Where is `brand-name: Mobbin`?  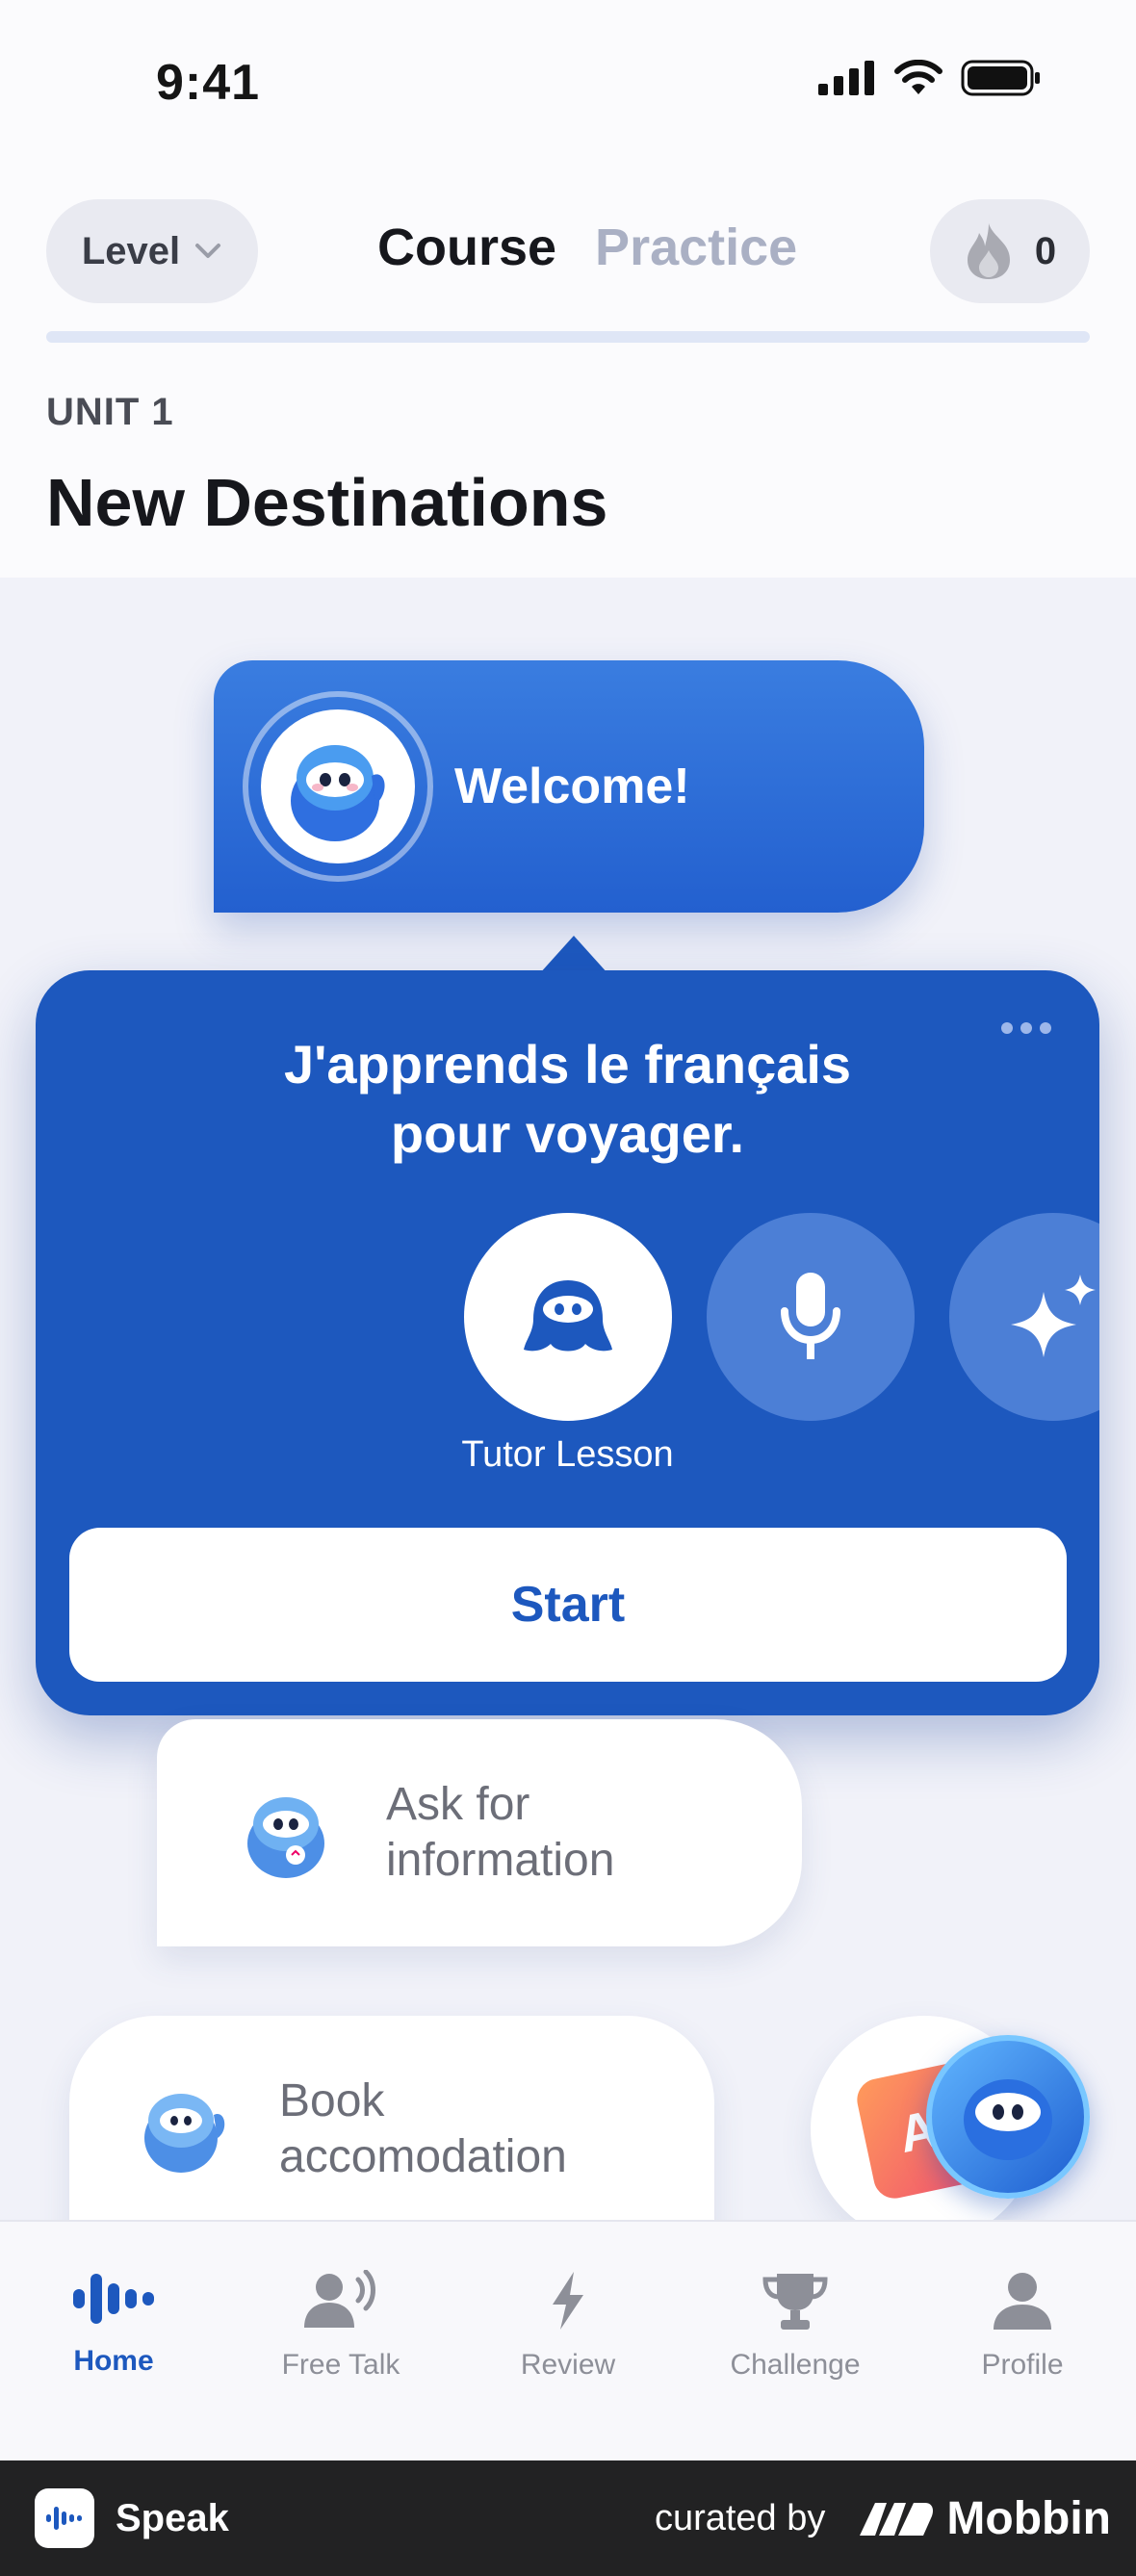 brand-name: Mobbin is located at coordinates (1028, 2518).